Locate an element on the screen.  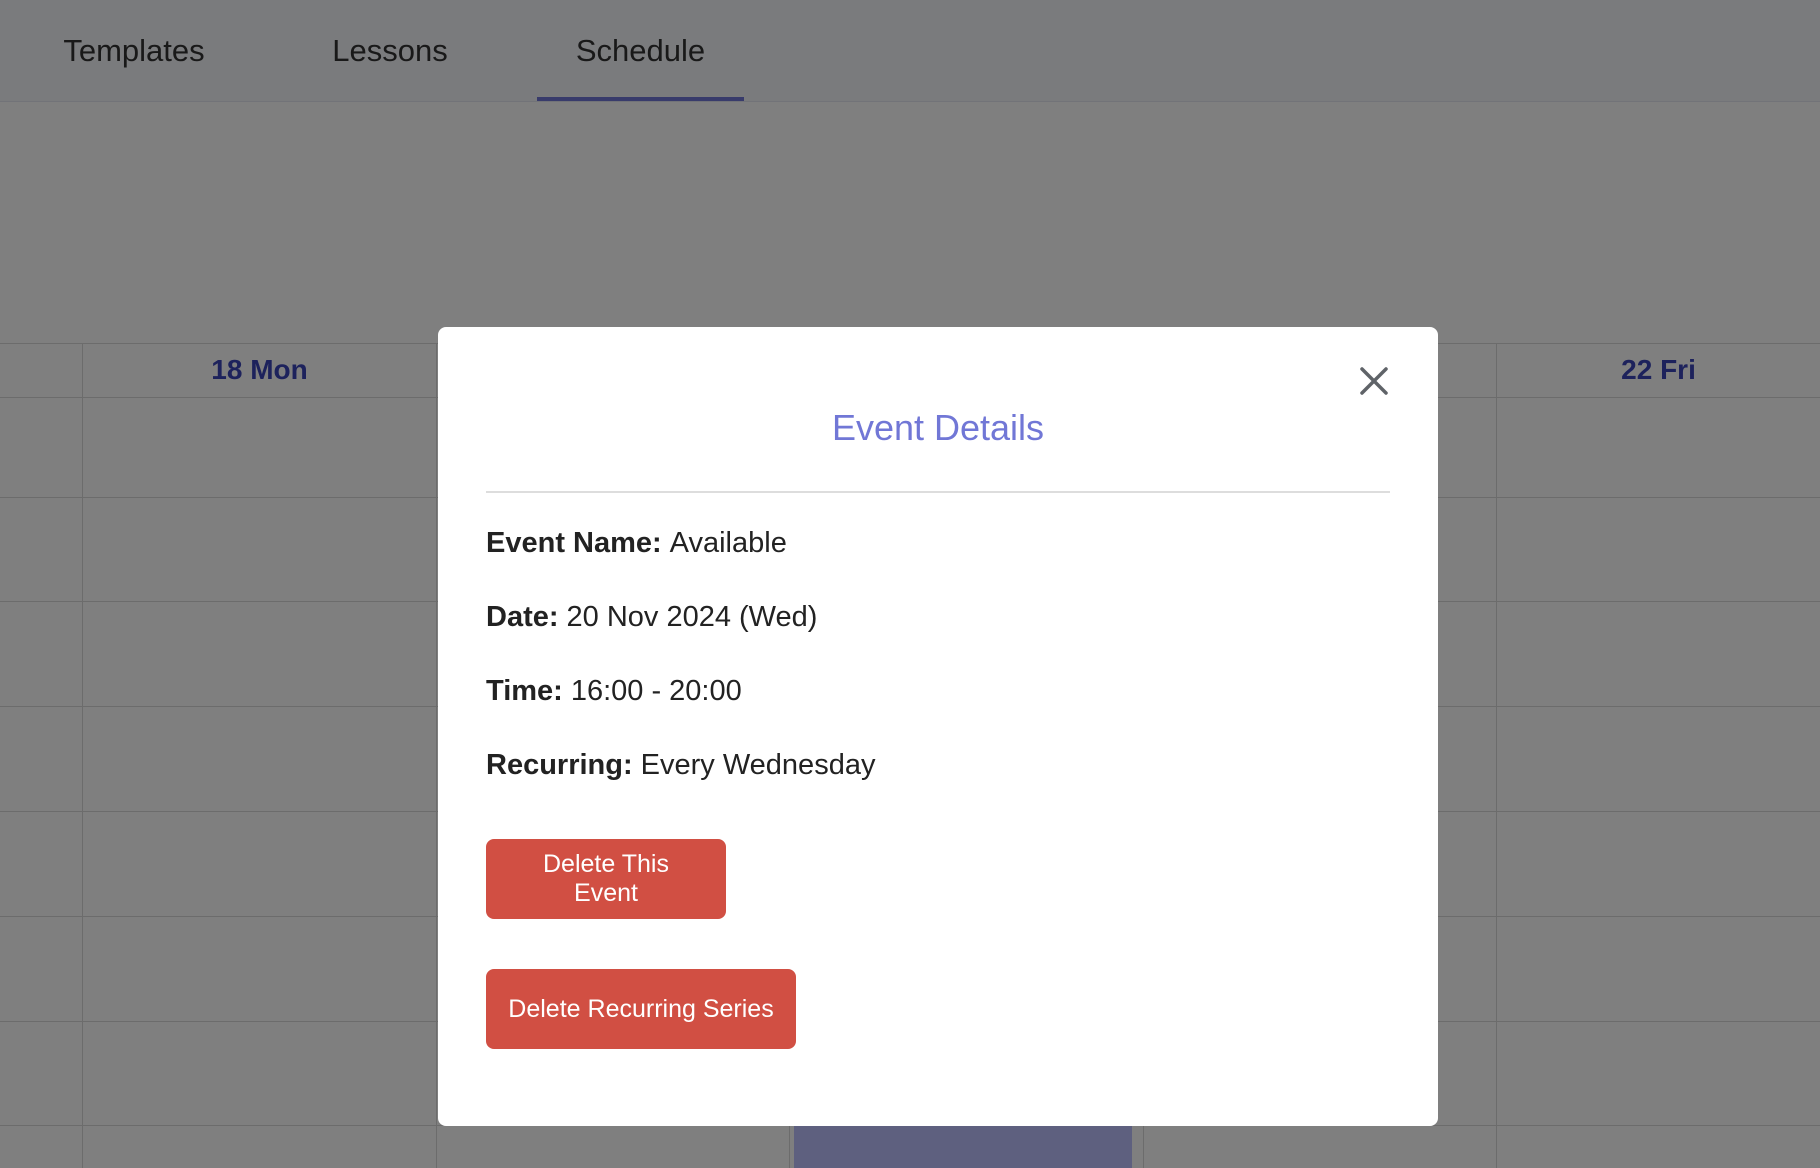
close-icon is located at coordinates (1374, 381).